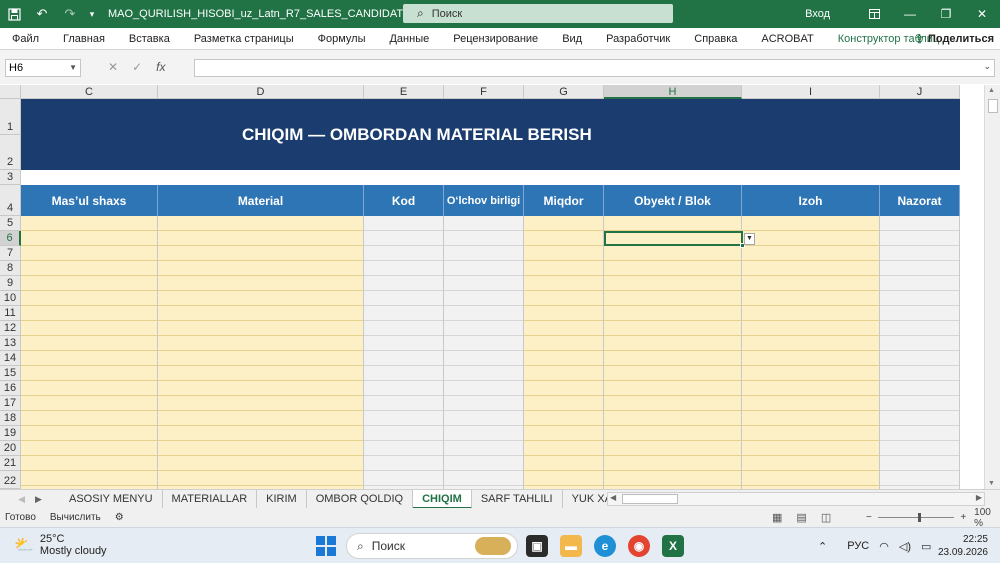 This screenshot has height=564, width=1000. What do you see at coordinates (919, 517) in the screenshot?
I see `zoom-slider-knob` at bounding box center [919, 517].